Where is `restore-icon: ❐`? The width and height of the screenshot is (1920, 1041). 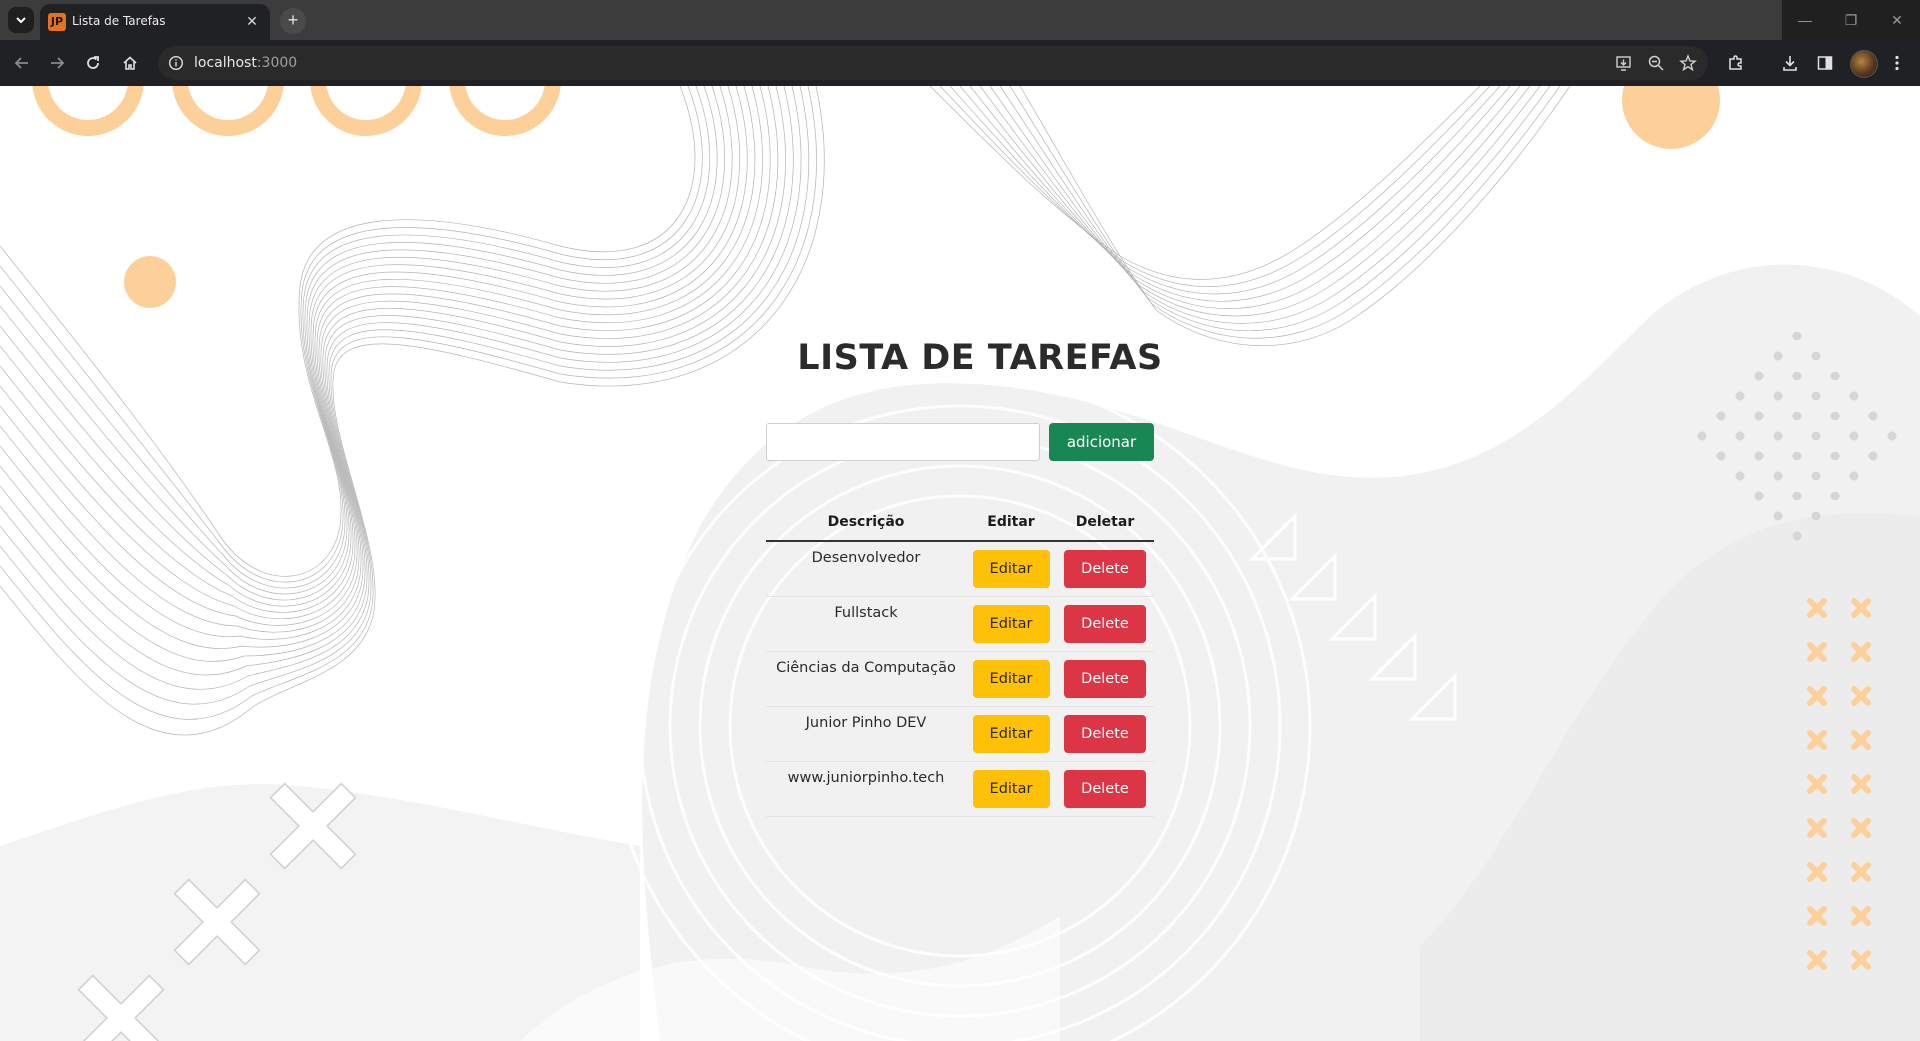 restore-icon: ❐ is located at coordinates (1851, 20).